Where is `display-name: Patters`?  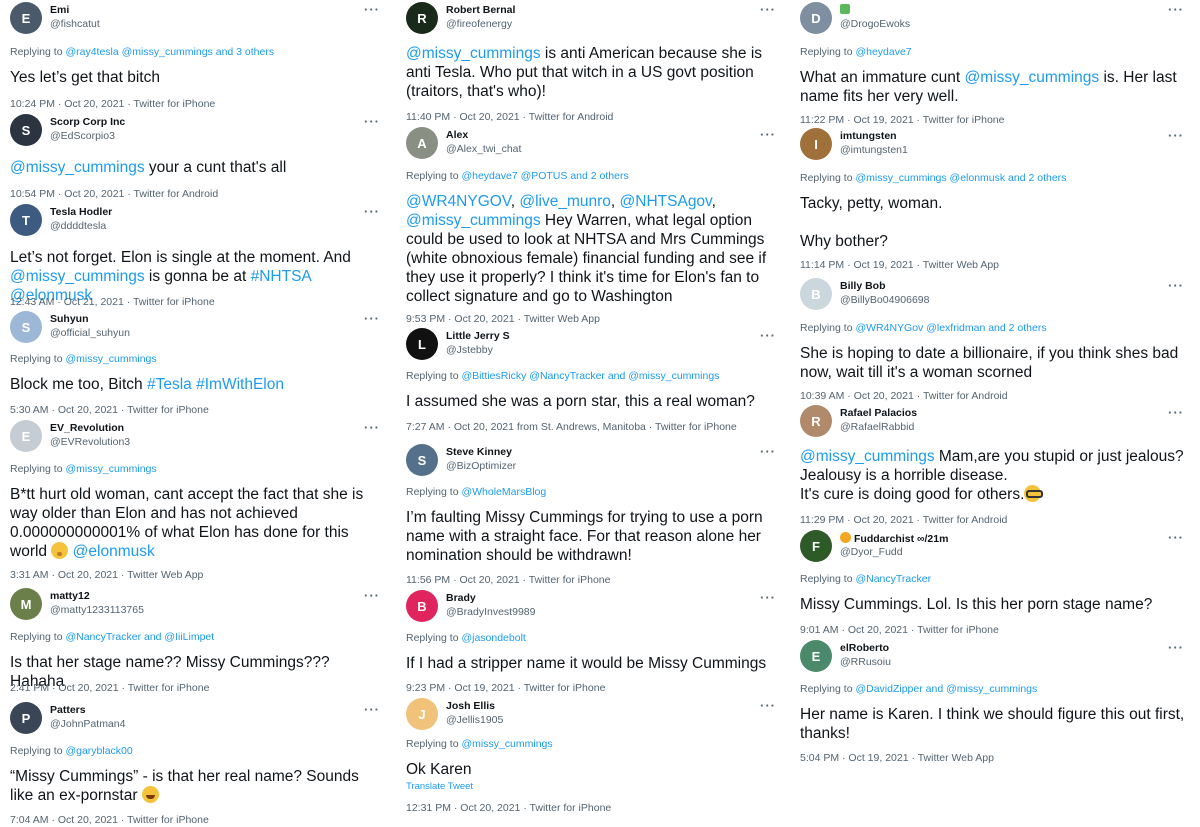
display-name: Patters is located at coordinates (68, 710).